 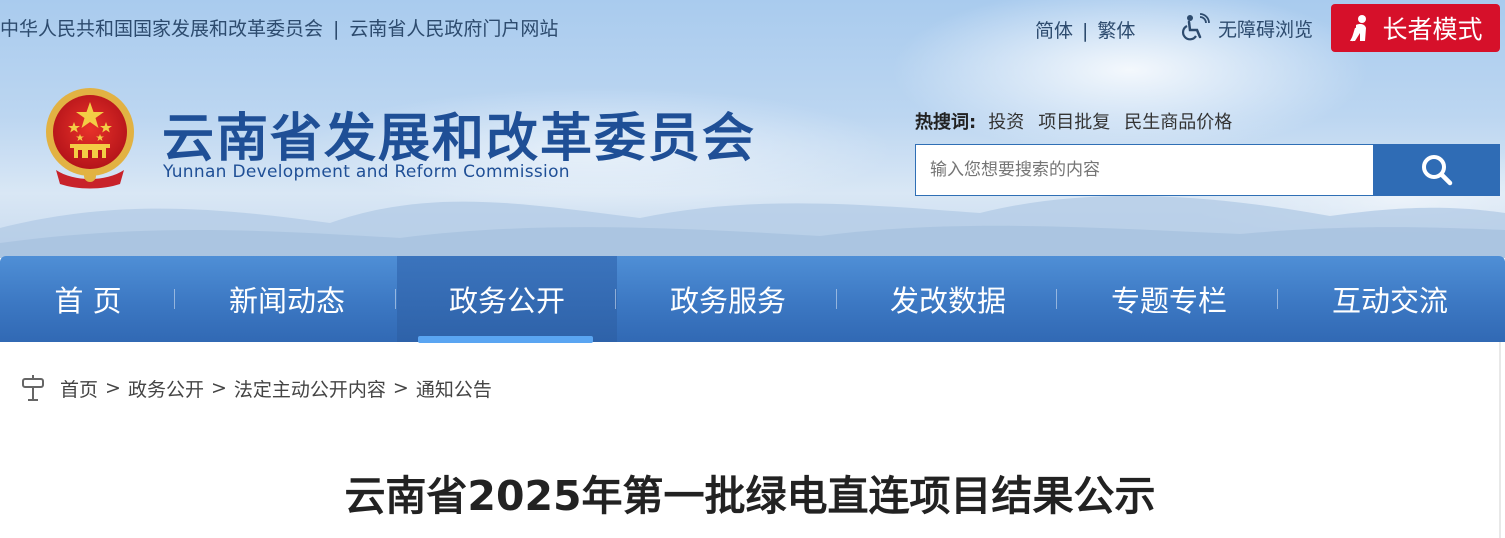 I want to click on search-box, so click(x=1207, y=170).